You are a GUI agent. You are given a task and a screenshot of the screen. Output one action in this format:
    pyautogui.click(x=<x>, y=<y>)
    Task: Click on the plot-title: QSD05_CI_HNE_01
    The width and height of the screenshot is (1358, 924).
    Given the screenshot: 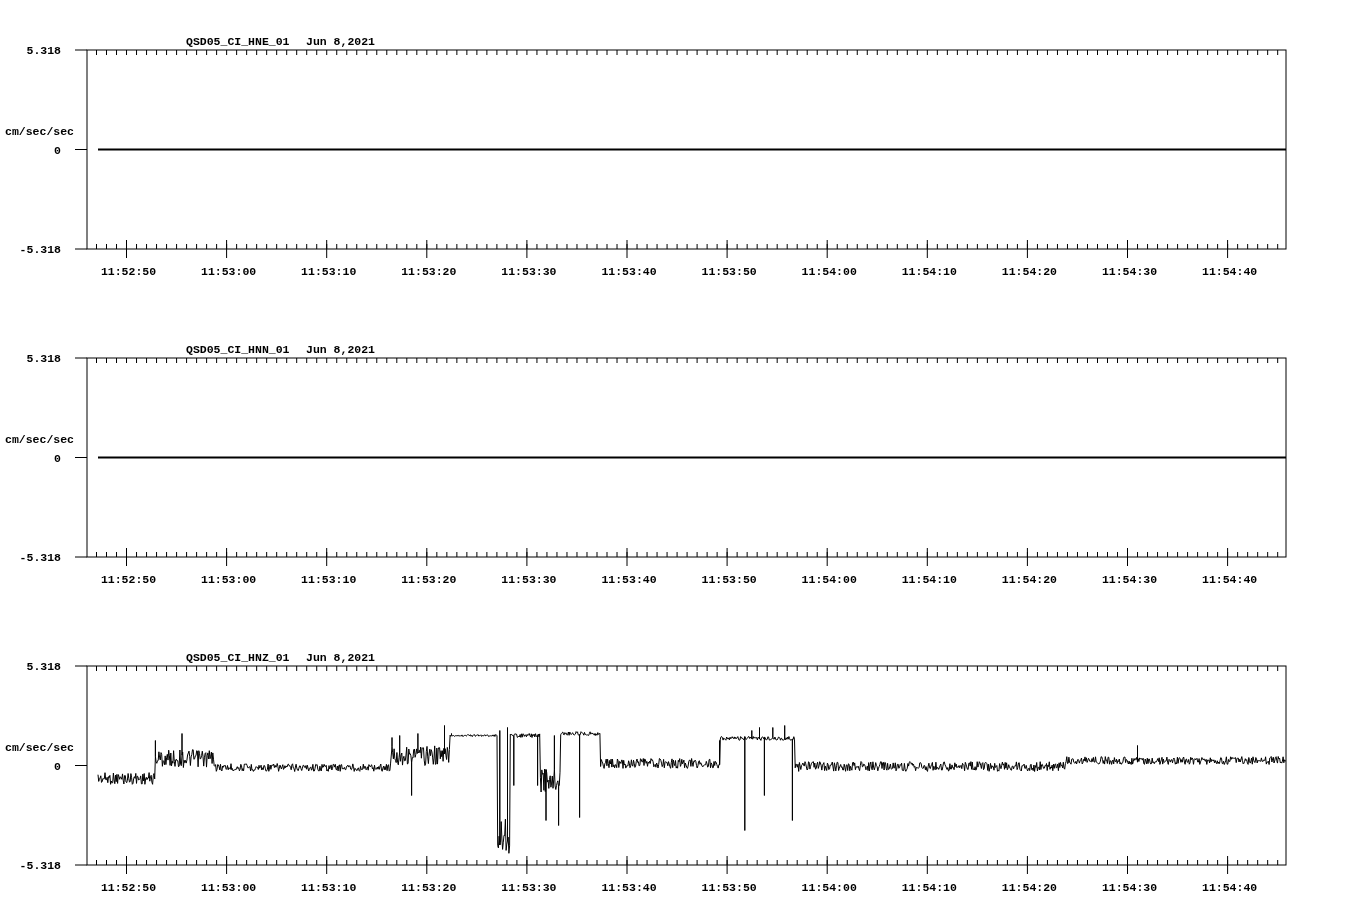 What is the action you would take?
    pyautogui.click(x=238, y=41)
    